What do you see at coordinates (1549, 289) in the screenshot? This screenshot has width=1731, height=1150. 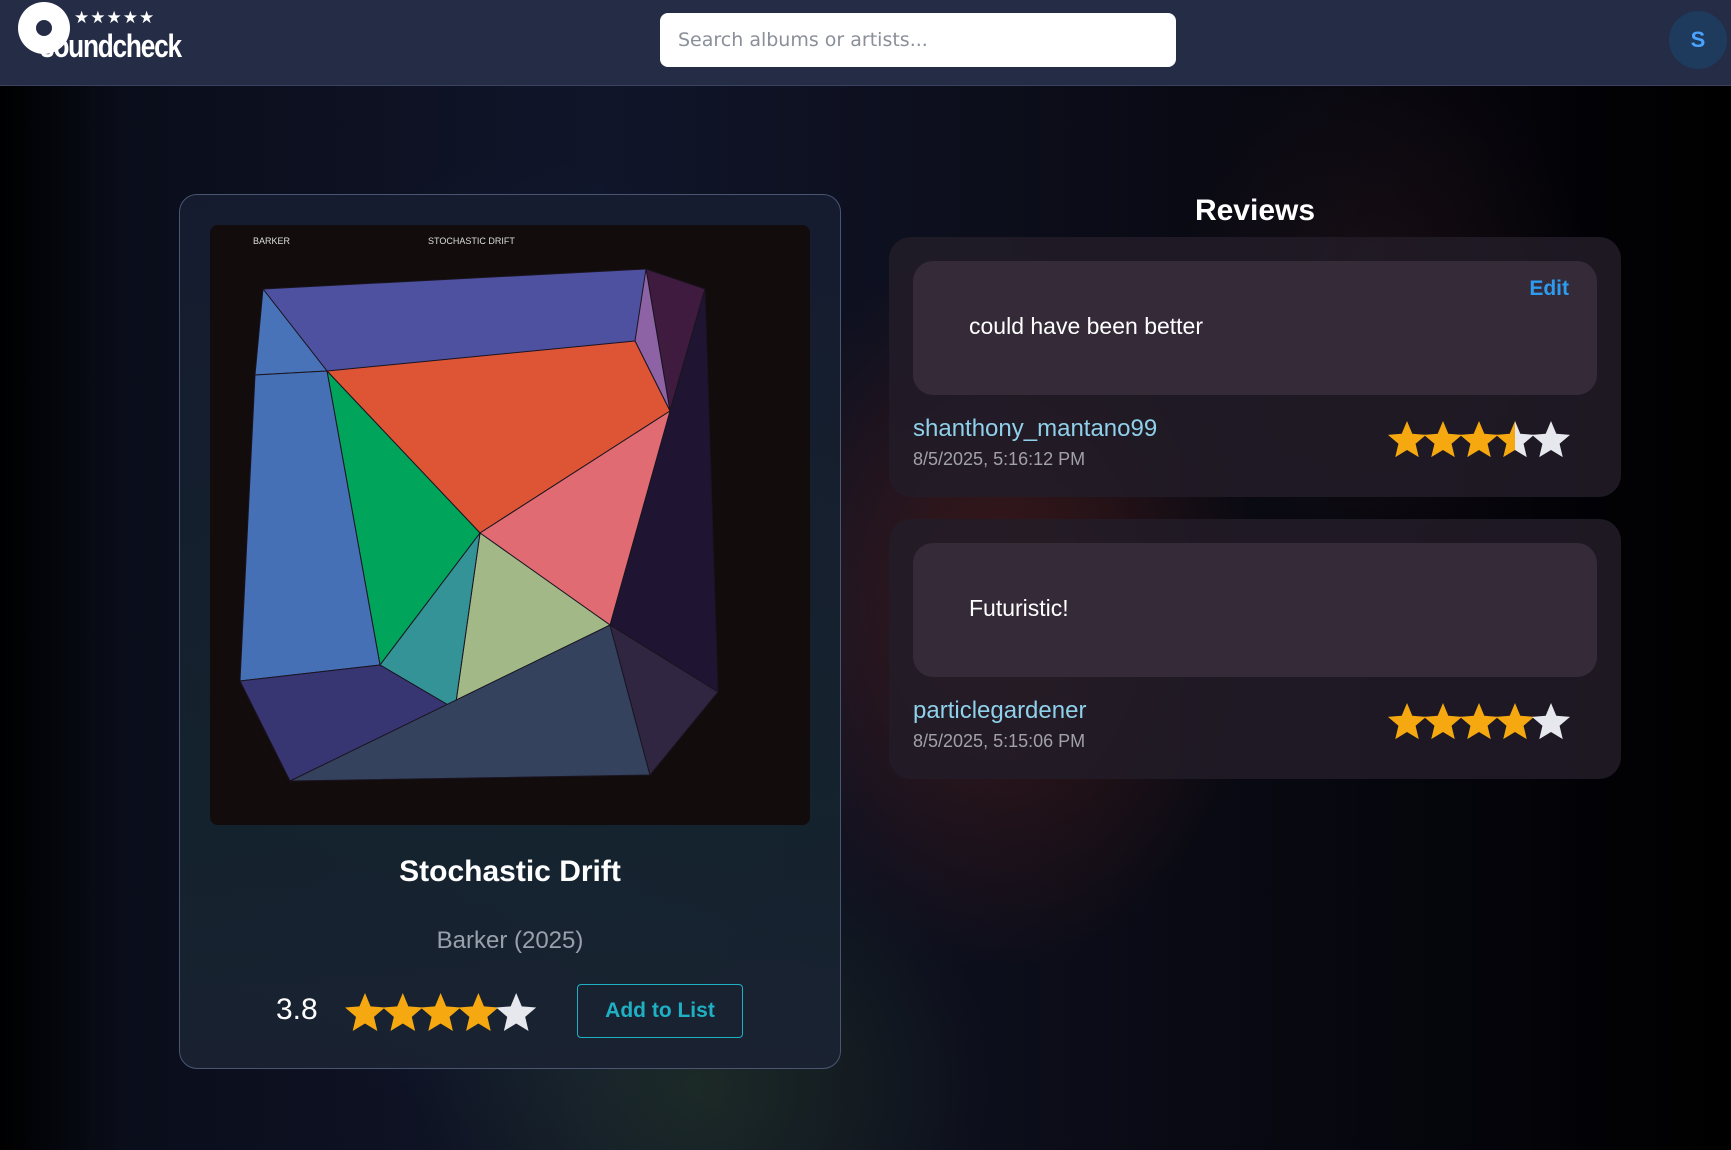 I see `edit-review-button: Edit` at bounding box center [1549, 289].